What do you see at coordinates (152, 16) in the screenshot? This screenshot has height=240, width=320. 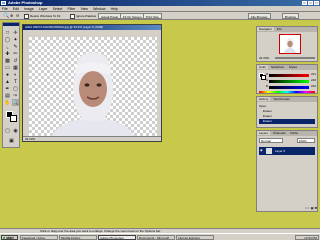 I see `print-size-button: Print Size` at bounding box center [152, 16].